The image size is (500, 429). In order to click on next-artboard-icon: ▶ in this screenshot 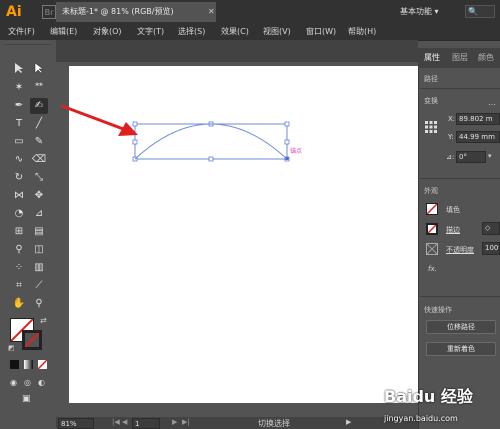, I will do `click(174, 422)`.